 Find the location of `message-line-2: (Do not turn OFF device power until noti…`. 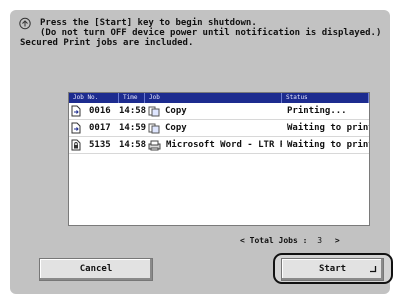

message-line-2: (Do not turn OFF device power until noti… is located at coordinates (211, 33).